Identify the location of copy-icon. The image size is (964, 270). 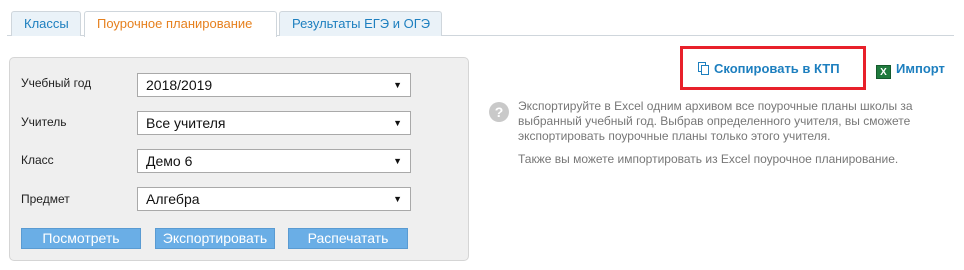
(704, 68).